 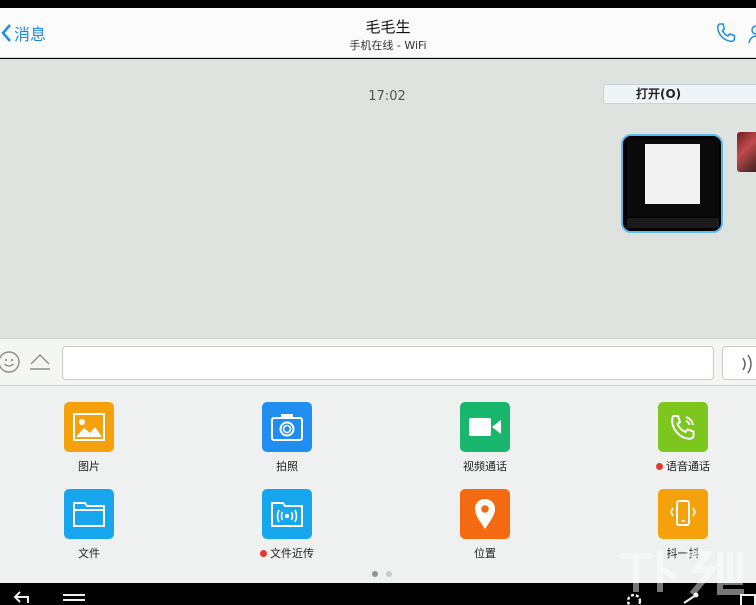 I want to click on person-icon, so click(x=752, y=34).